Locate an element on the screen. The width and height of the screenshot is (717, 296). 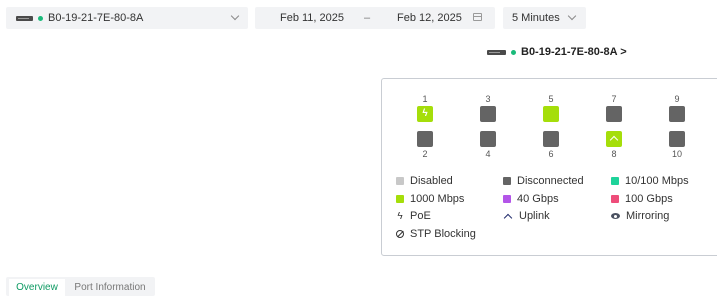
port-number: 8 is located at coordinates (614, 154).